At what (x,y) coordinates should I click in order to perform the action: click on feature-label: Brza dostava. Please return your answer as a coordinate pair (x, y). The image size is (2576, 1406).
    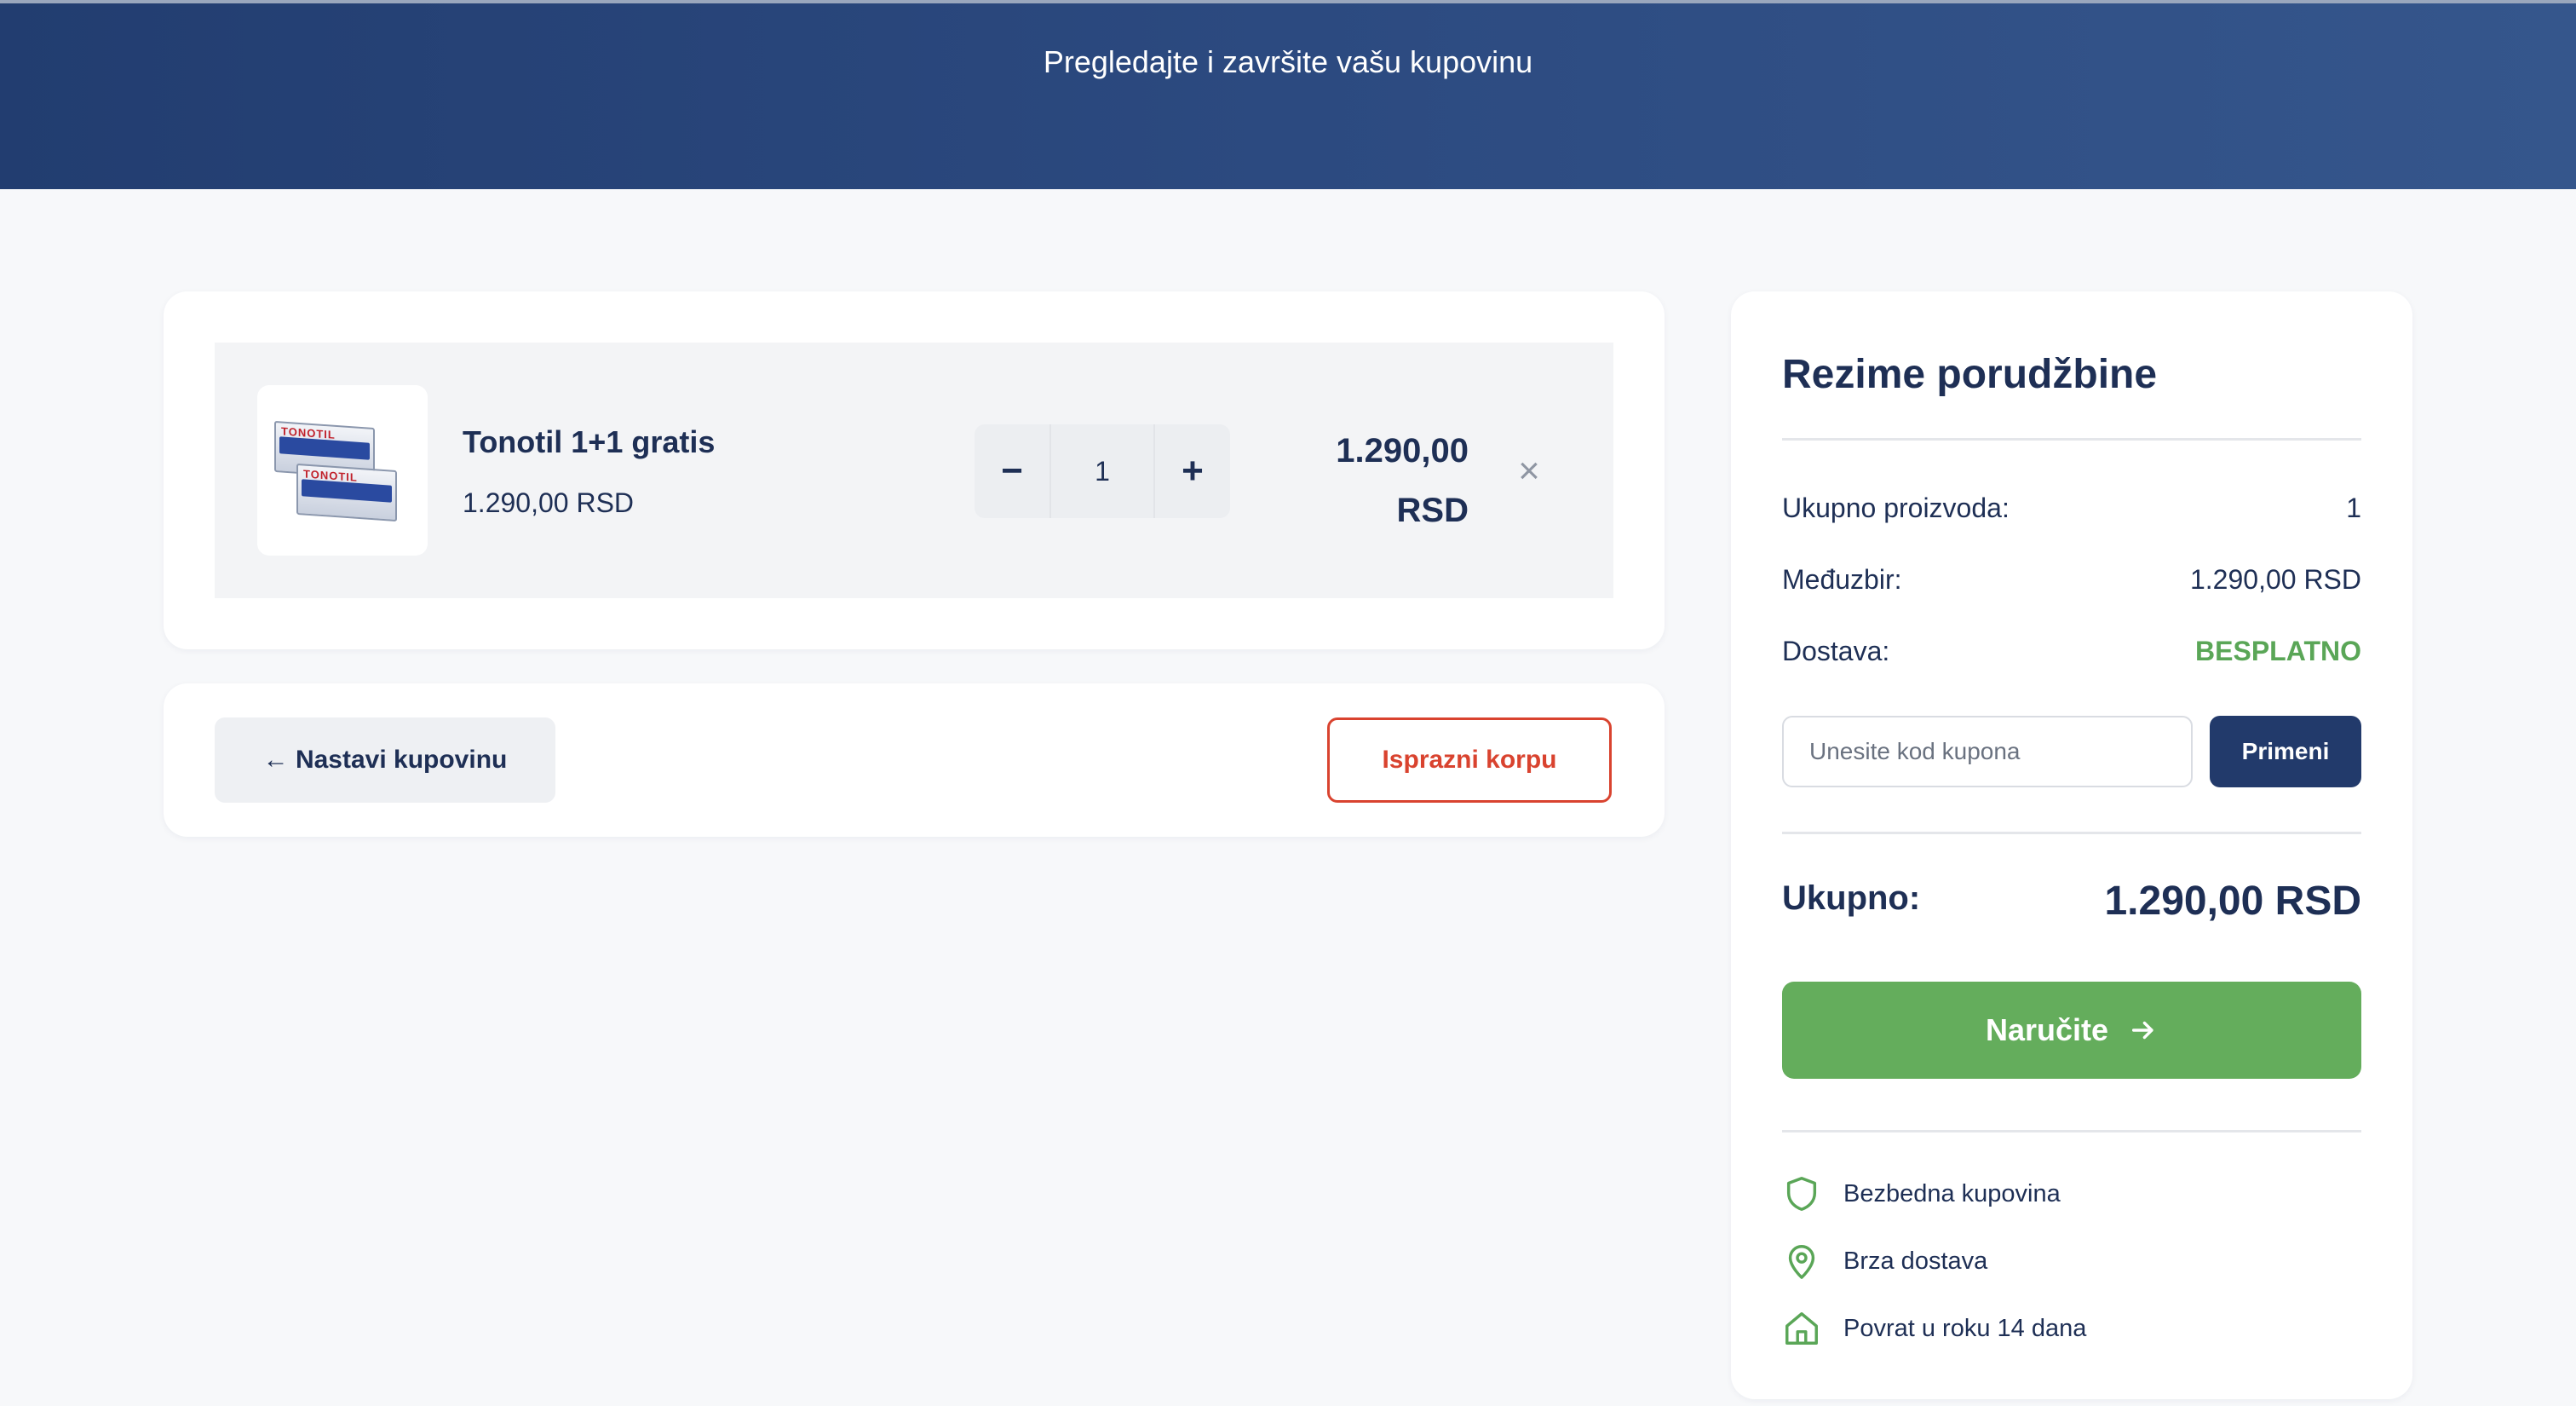
    Looking at the image, I should click on (1916, 1261).